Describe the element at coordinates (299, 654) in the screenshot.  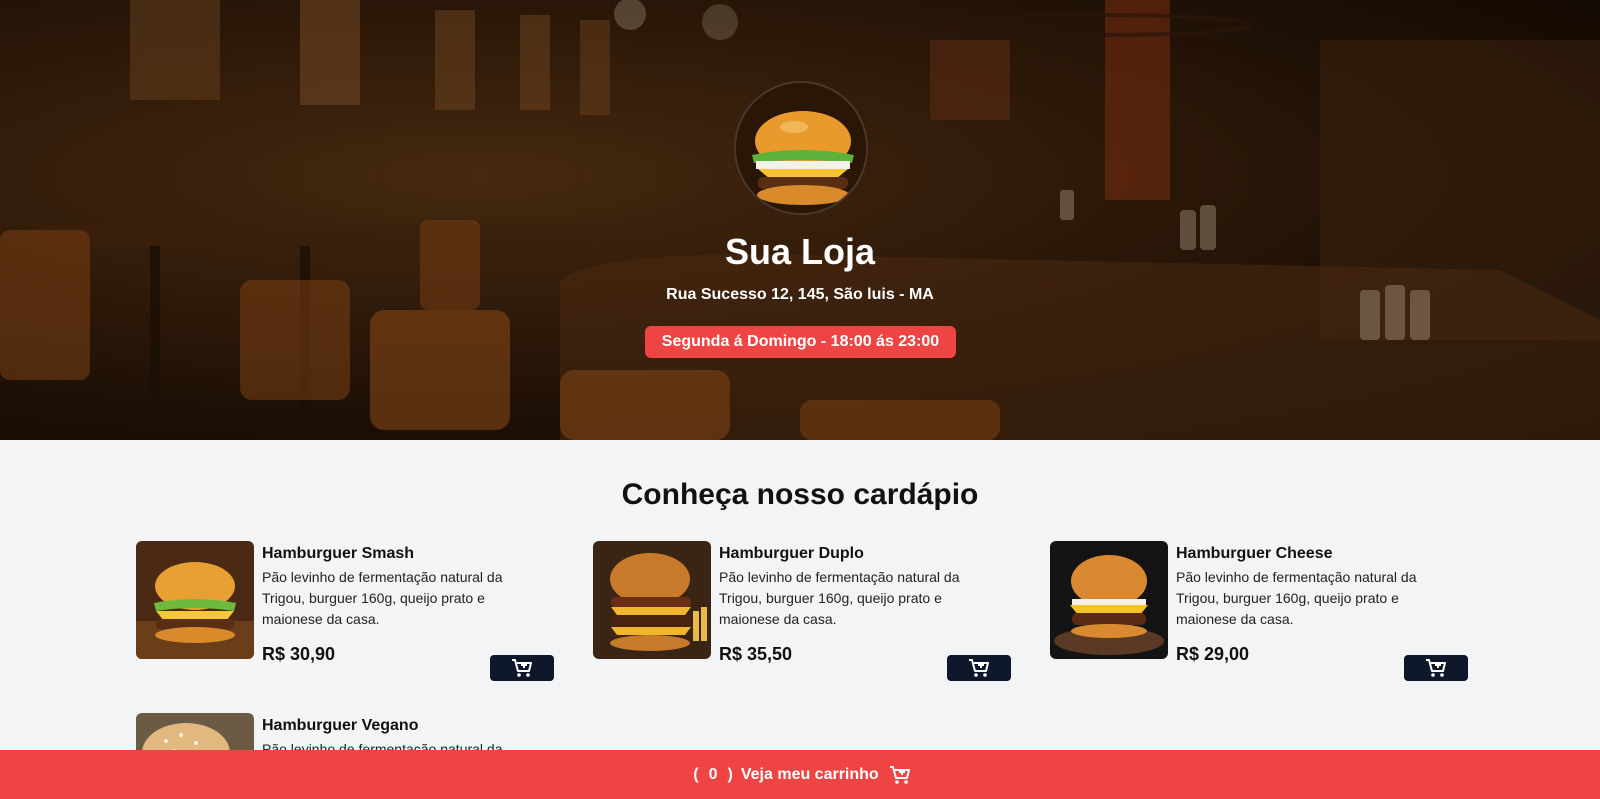
I see `product-price: R$ 30,90` at that location.